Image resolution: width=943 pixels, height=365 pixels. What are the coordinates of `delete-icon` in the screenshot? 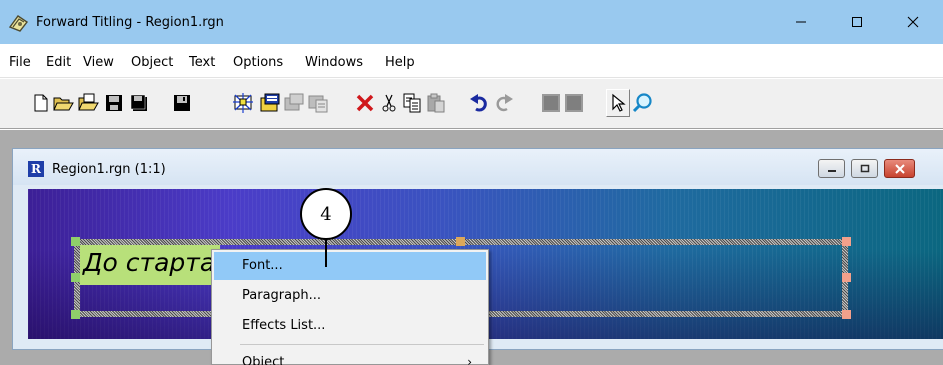 It's located at (365, 103).